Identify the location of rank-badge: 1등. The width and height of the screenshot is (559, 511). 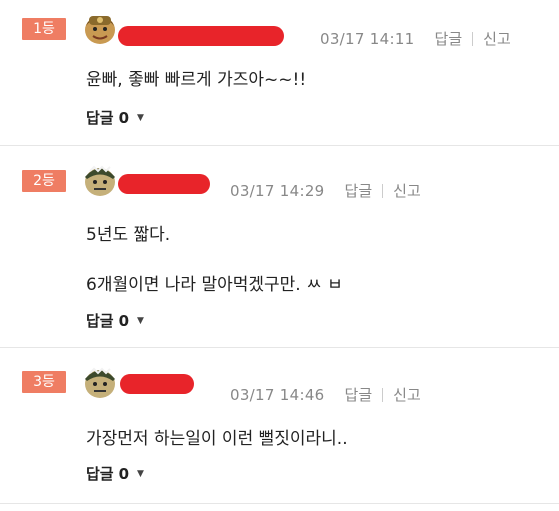
(44, 29).